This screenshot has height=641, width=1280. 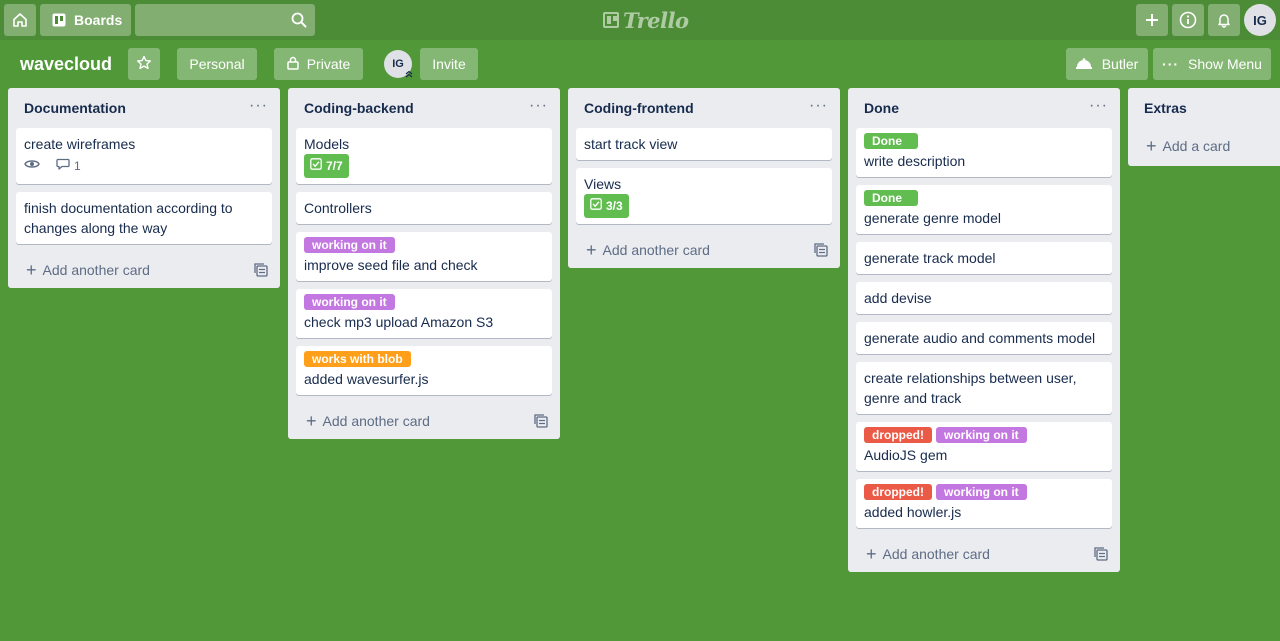 What do you see at coordinates (424, 208) in the screenshot?
I see `card: Controllers` at bounding box center [424, 208].